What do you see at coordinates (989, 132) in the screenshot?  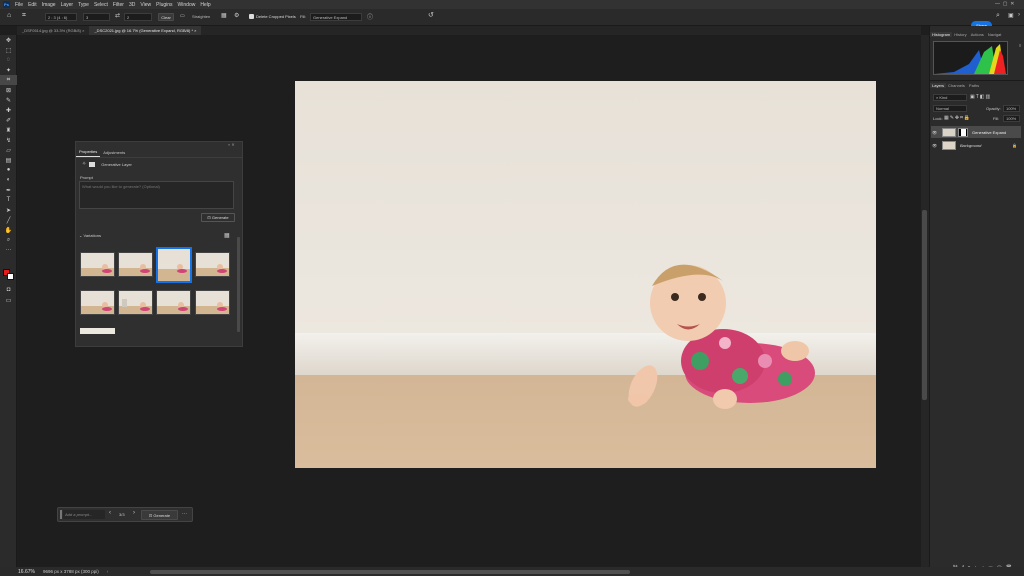 I see `layer-name: Generative Expand` at bounding box center [989, 132].